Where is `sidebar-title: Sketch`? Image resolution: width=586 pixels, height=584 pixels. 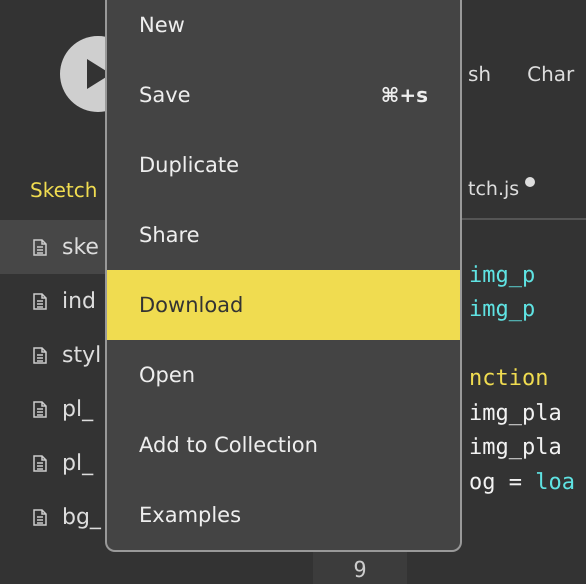 sidebar-title: Sketch is located at coordinates (64, 190).